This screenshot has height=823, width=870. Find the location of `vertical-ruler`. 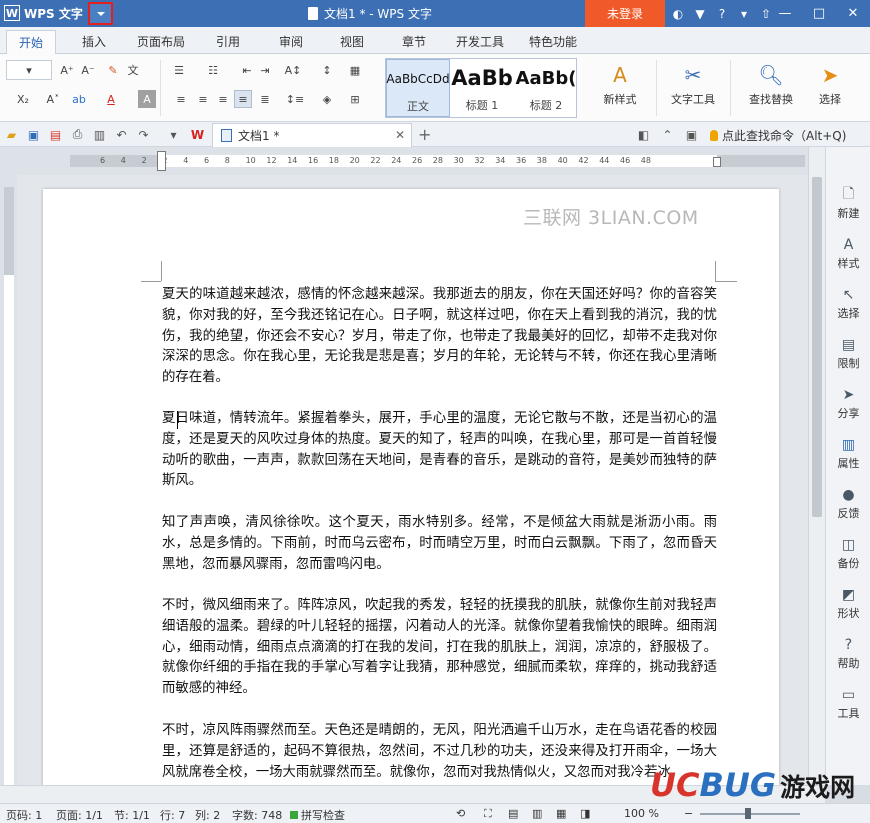

vertical-ruler is located at coordinates (8, 480).